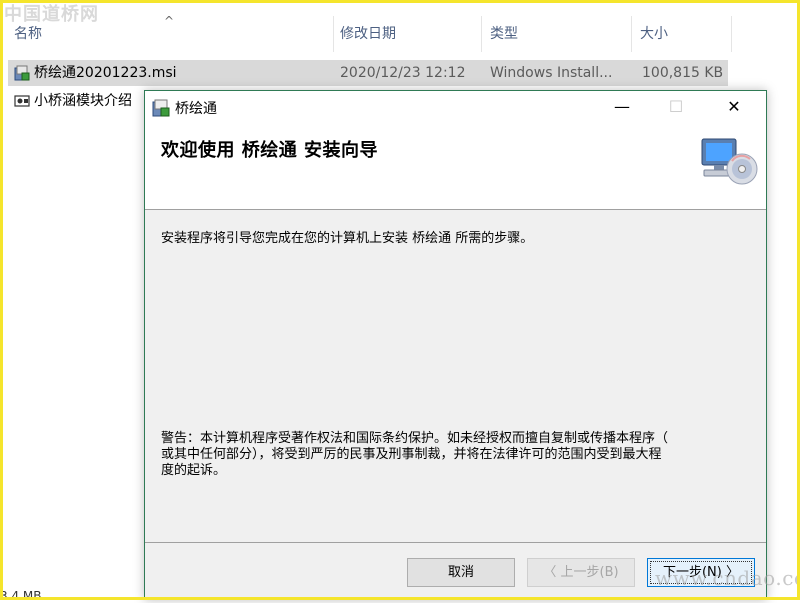 The height and width of the screenshot is (603, 800). What do you see at coordinates (682, 34) in the screenshot?
I see `column-size: 大小` at bounding box center [682, 34].